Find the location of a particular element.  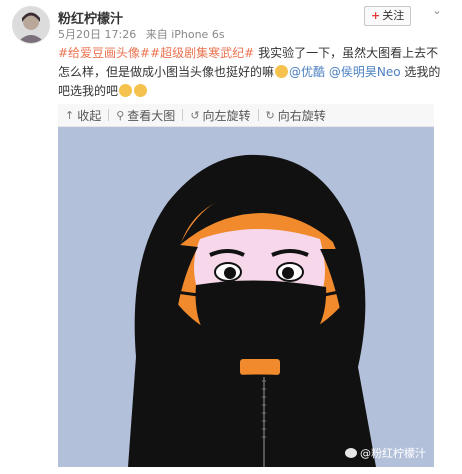

rotate-left-button: ↺ 向左旋转 is located at coordinates (220, 115).